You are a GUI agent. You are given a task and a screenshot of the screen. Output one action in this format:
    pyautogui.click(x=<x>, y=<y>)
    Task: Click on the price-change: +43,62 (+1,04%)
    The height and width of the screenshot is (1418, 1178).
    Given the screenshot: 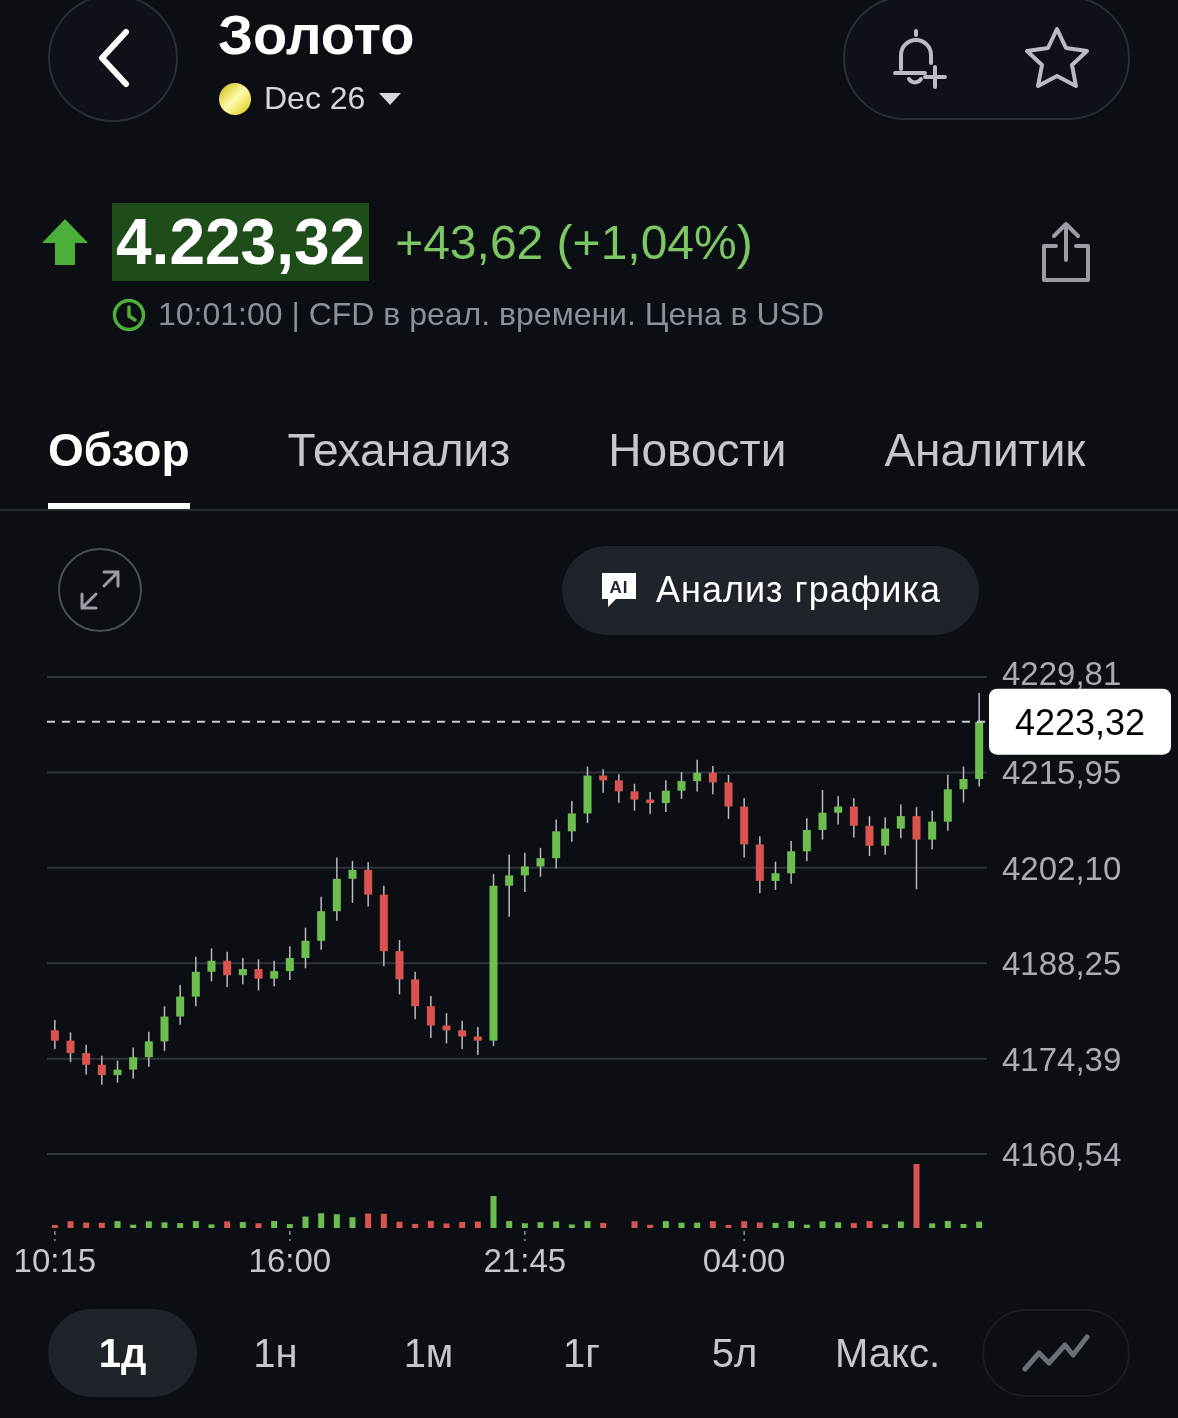 What is the action you would take?
    pyautogui.click(x=574, y=242)
    